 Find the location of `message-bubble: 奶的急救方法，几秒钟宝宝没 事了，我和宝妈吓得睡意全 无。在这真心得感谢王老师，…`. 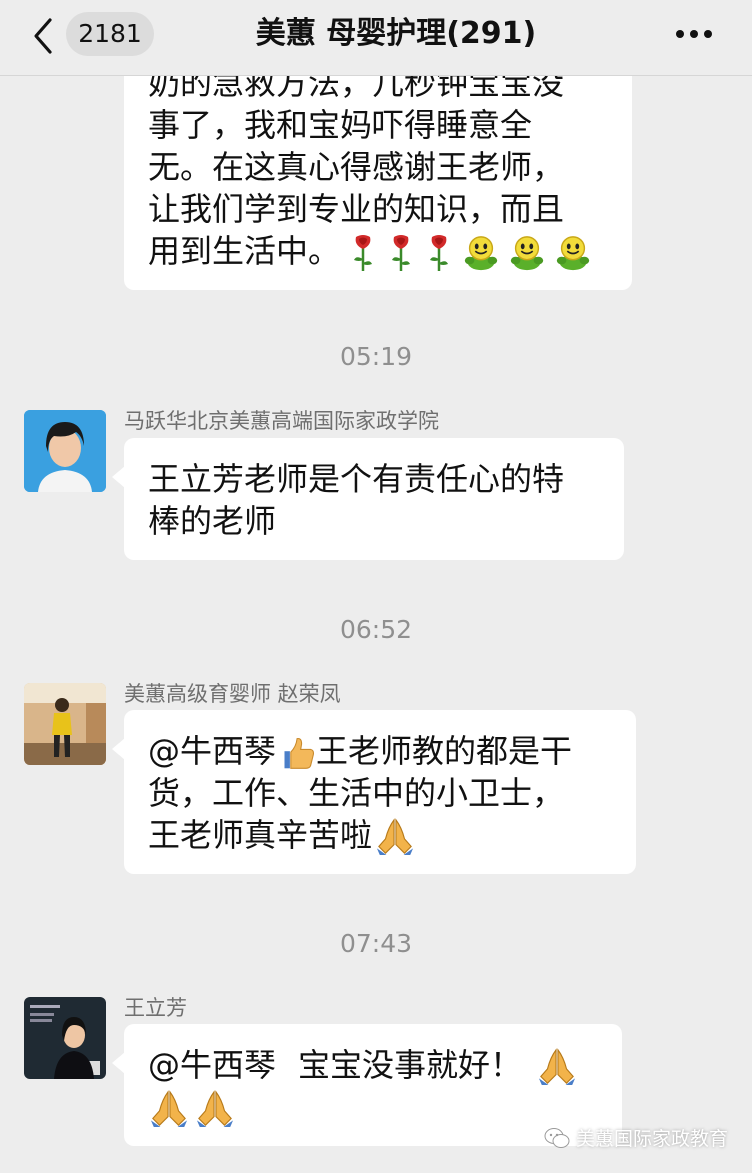

message-bubble: 奶的急救方法，几秒钟宝宝没 事了，我和宝妈吓得睡意全 无。在这真心得感谢王老师，… is located at coordinates (378, 183).